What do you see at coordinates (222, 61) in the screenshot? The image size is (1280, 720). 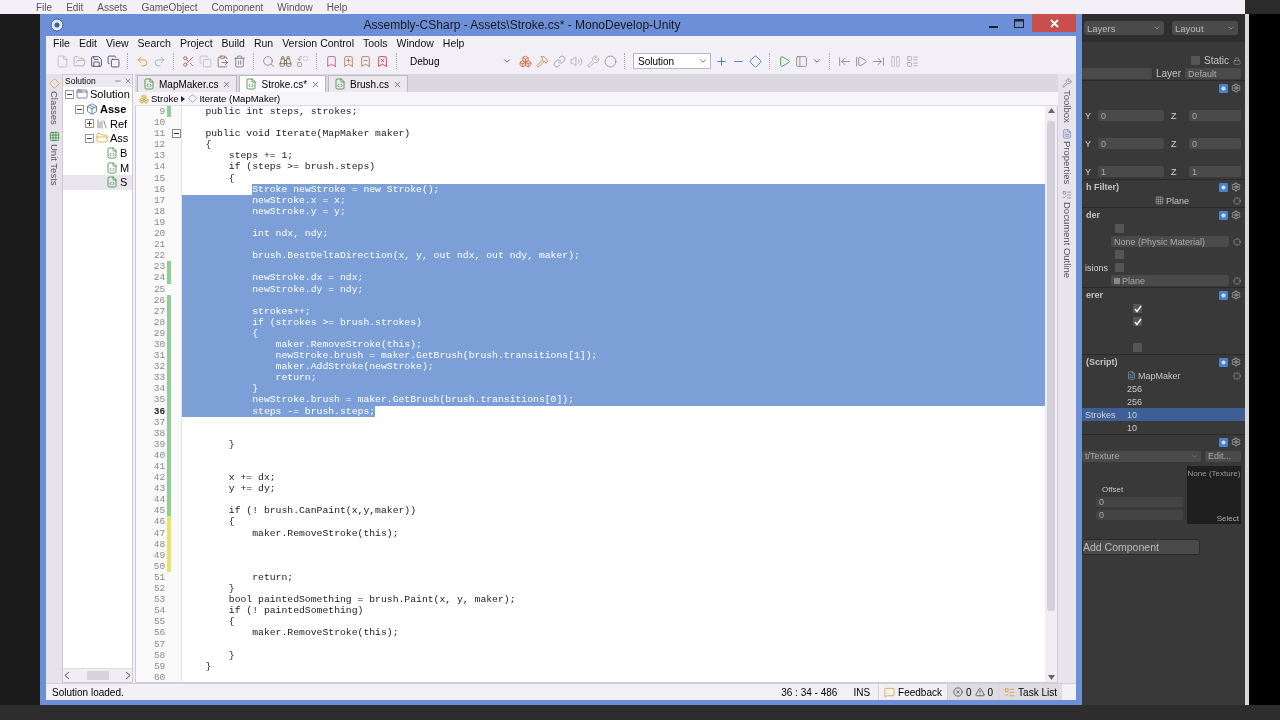 I see `clipboard-icon` at bounding box center [222, 61].